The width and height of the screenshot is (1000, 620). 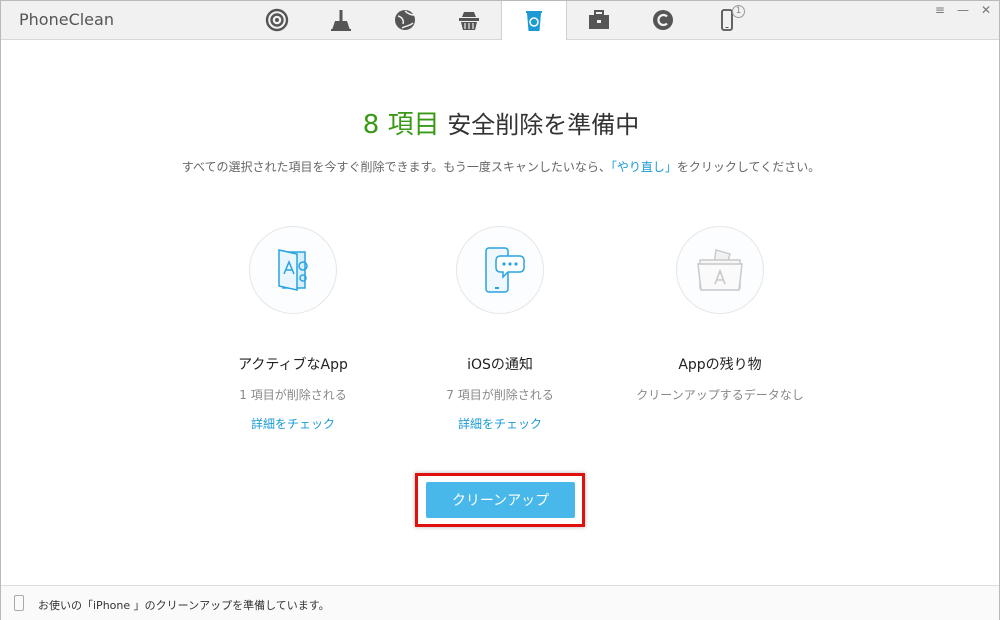 I want to click on tab-signal, so click(x=277, y=20).